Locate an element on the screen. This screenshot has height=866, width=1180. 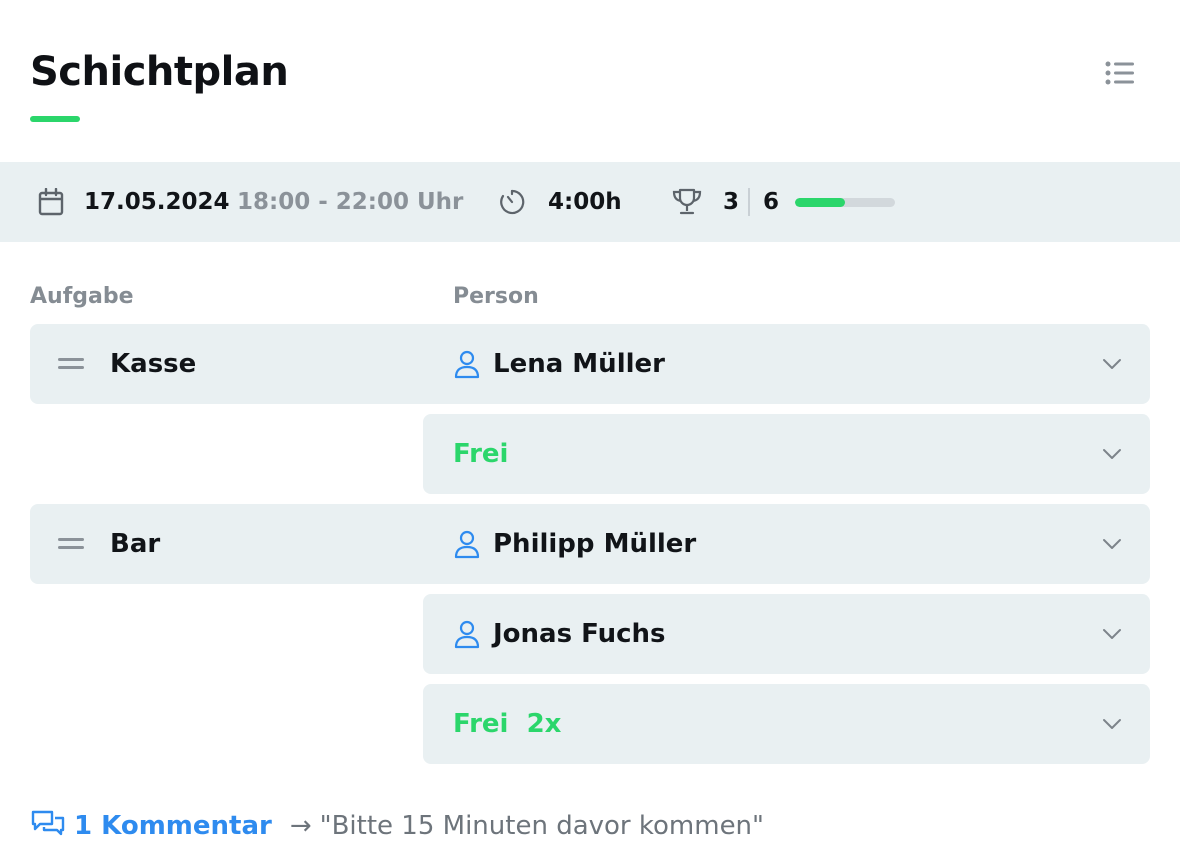
slot-row: Frei is located at coordinates (786, 454).